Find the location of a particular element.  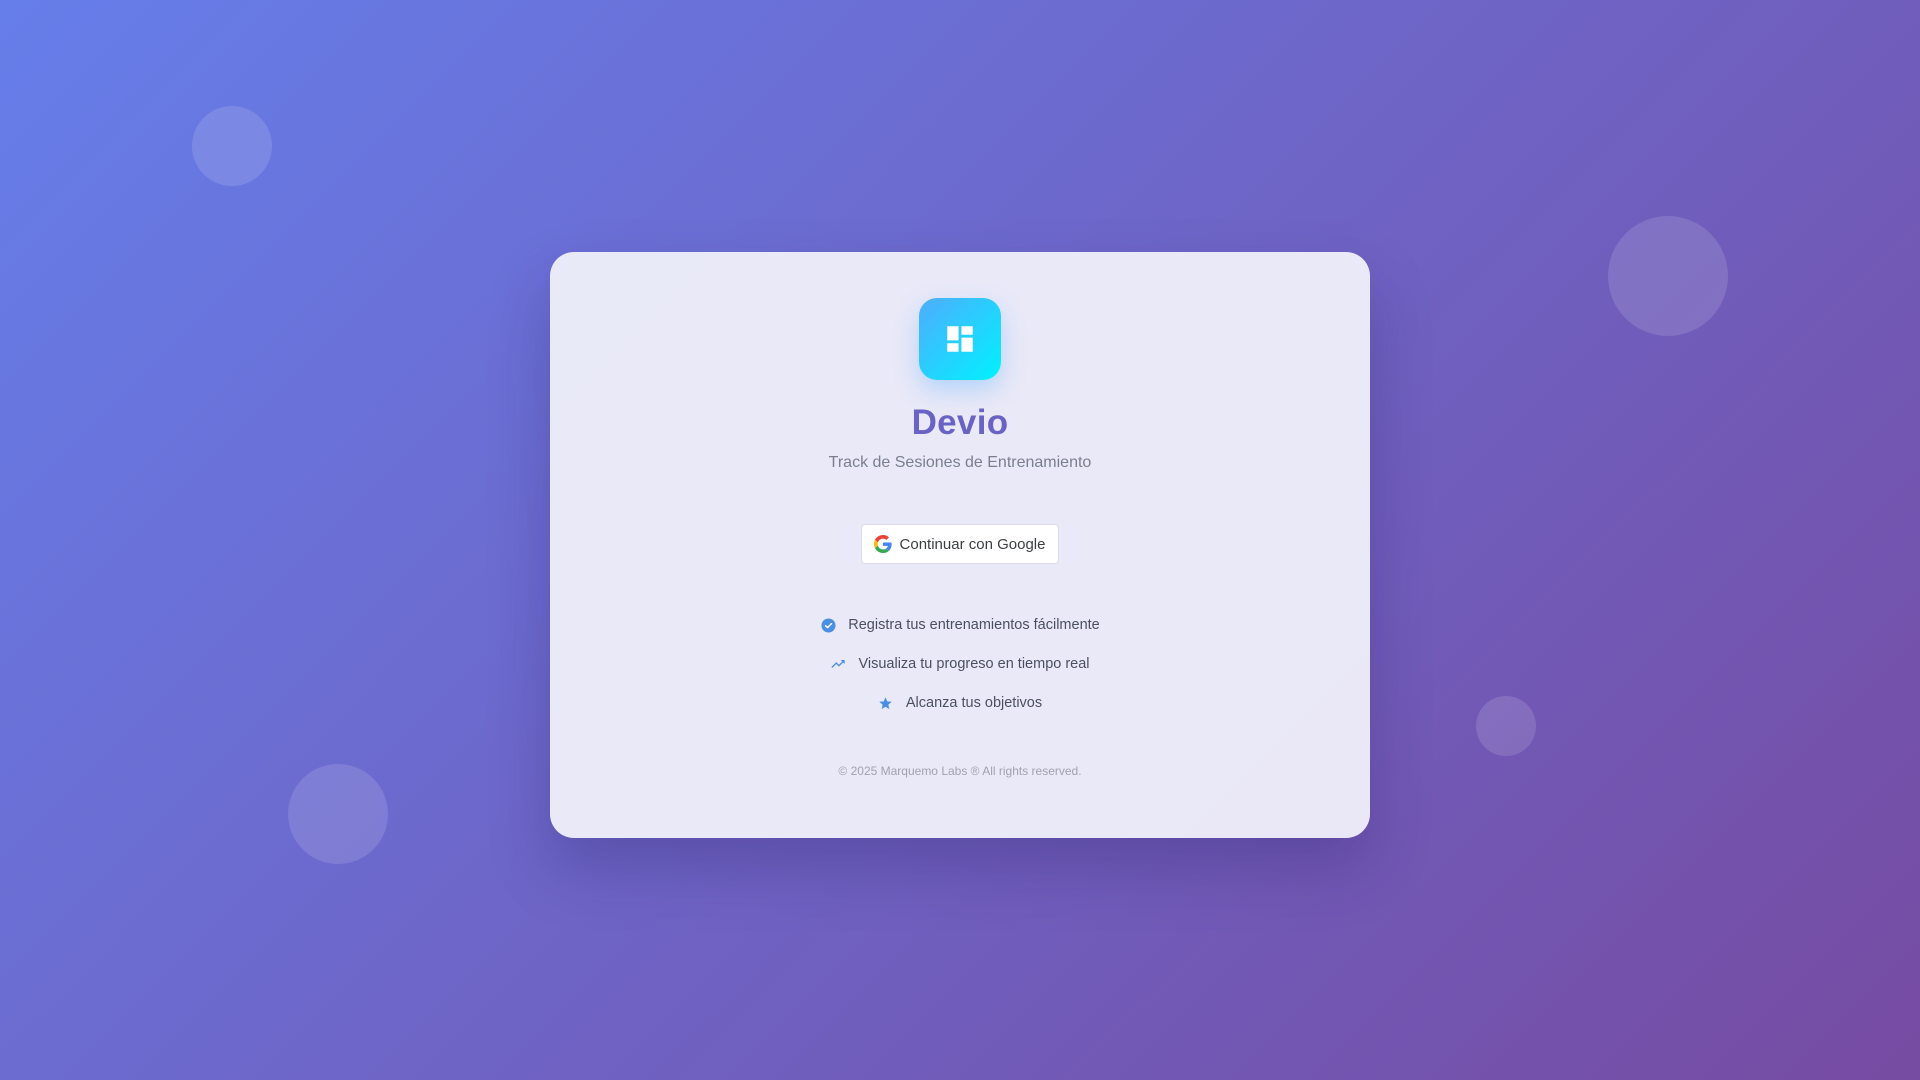

feature-item: Alcanza tus objetivos is located at coordinates (960, 703).